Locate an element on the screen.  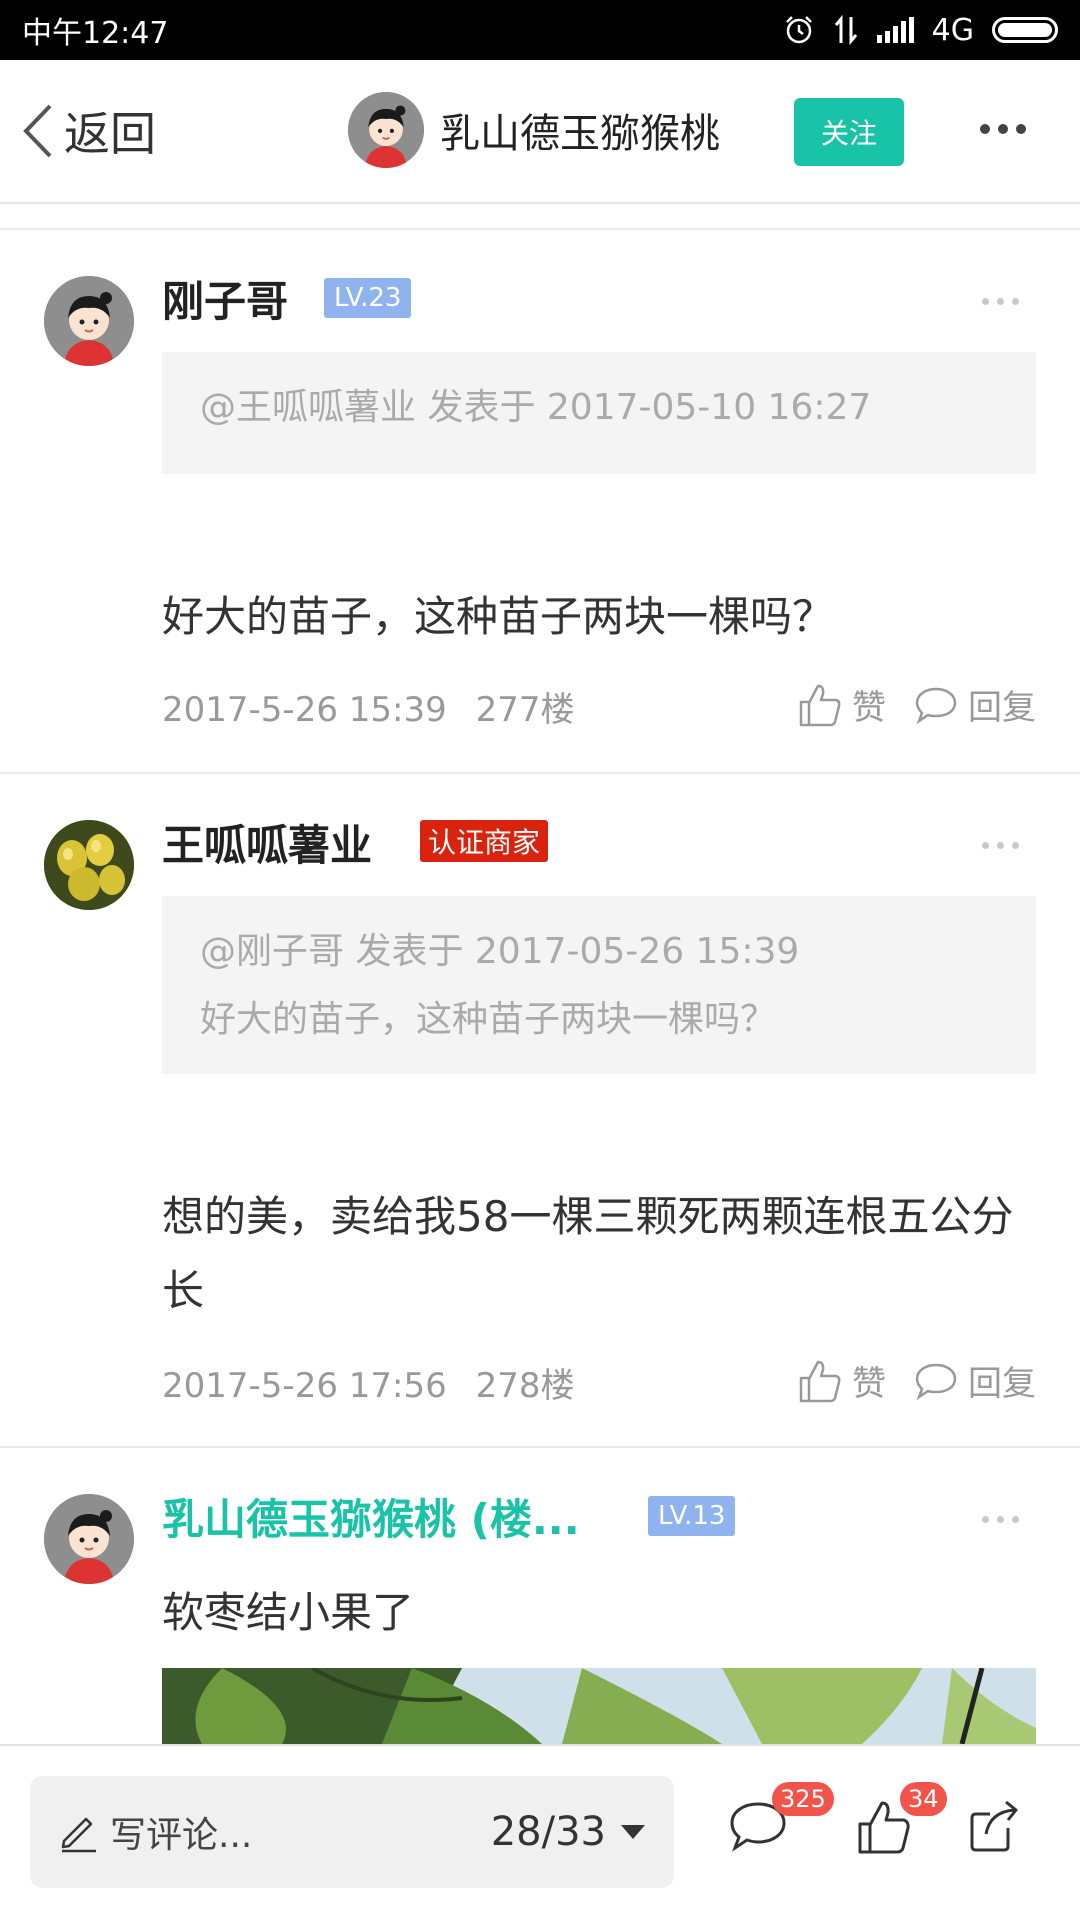
comment-meta: 2017-5-26 15:39 277楼 is located at coordinates (368, 706).